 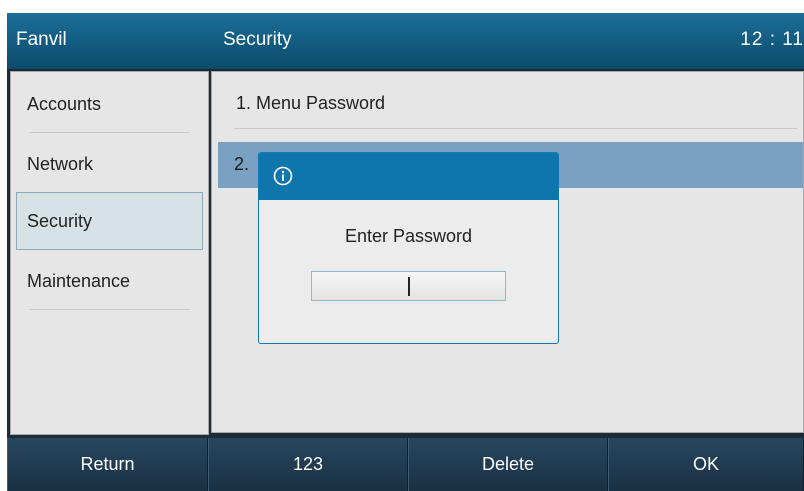 What do you see at coordinates (109, 221) in the screenshot?
I see `sidebar-item-security: Security` at bounding box center [109, 221].